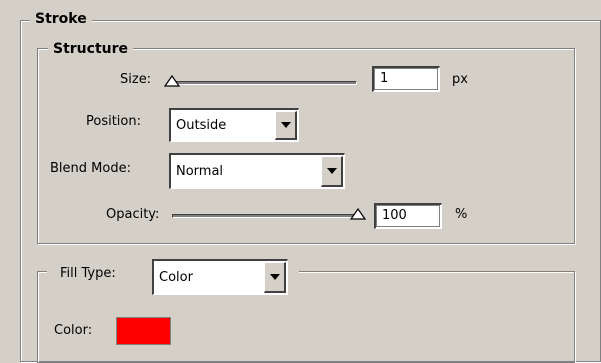 The image size is (601, 363). What do you see at coordinates (461, 214) in the screenshot?
I see `opacity-unit: %` at bounding box center [461, 214].